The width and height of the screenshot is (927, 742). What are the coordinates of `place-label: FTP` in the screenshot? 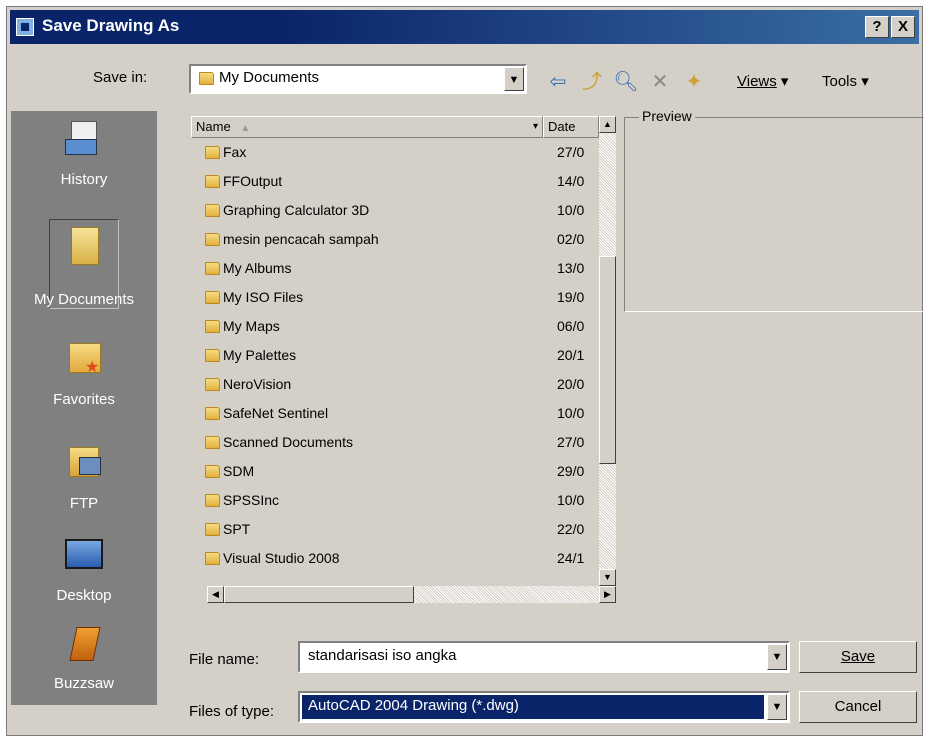 It's located at (84, 503).